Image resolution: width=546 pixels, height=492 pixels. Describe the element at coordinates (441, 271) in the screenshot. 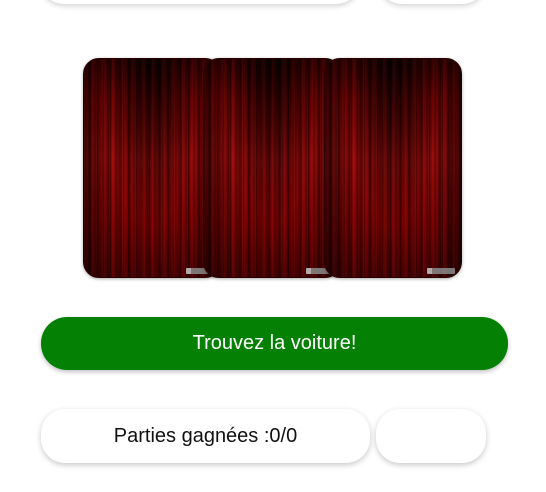

I see `watermark-icon` at that location.